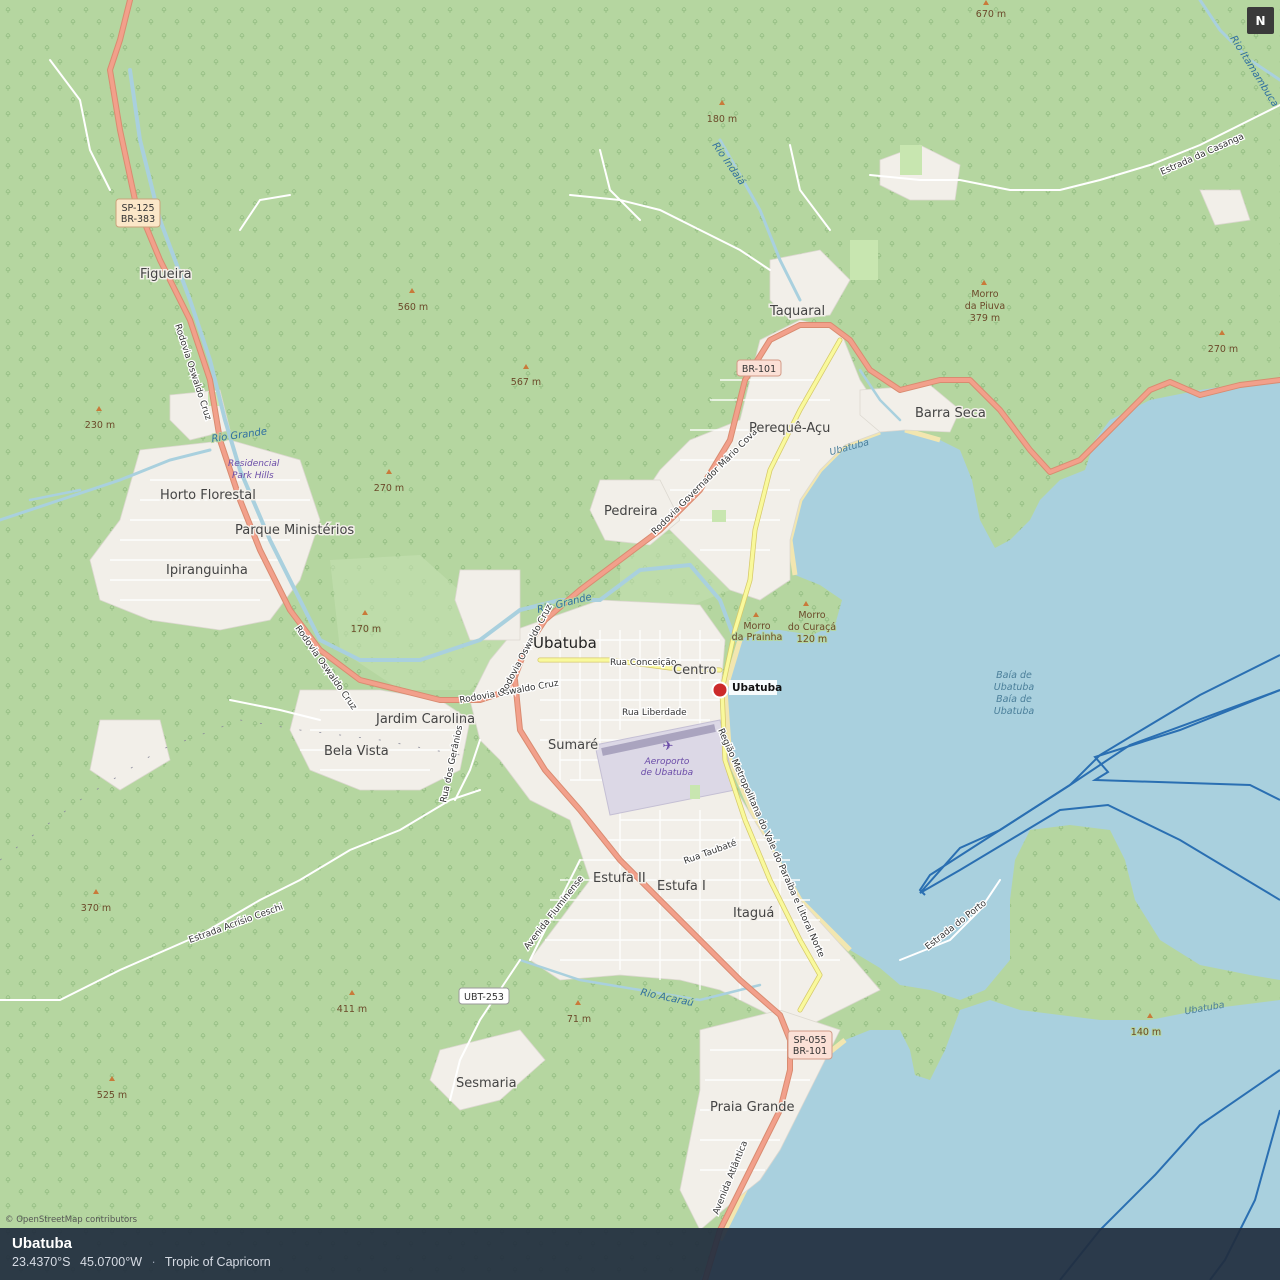 The image size is (1280, 1280). Describe the element at coordinates (753, 913) in the screenshot. I see `place-label: Itaguá` at that location.